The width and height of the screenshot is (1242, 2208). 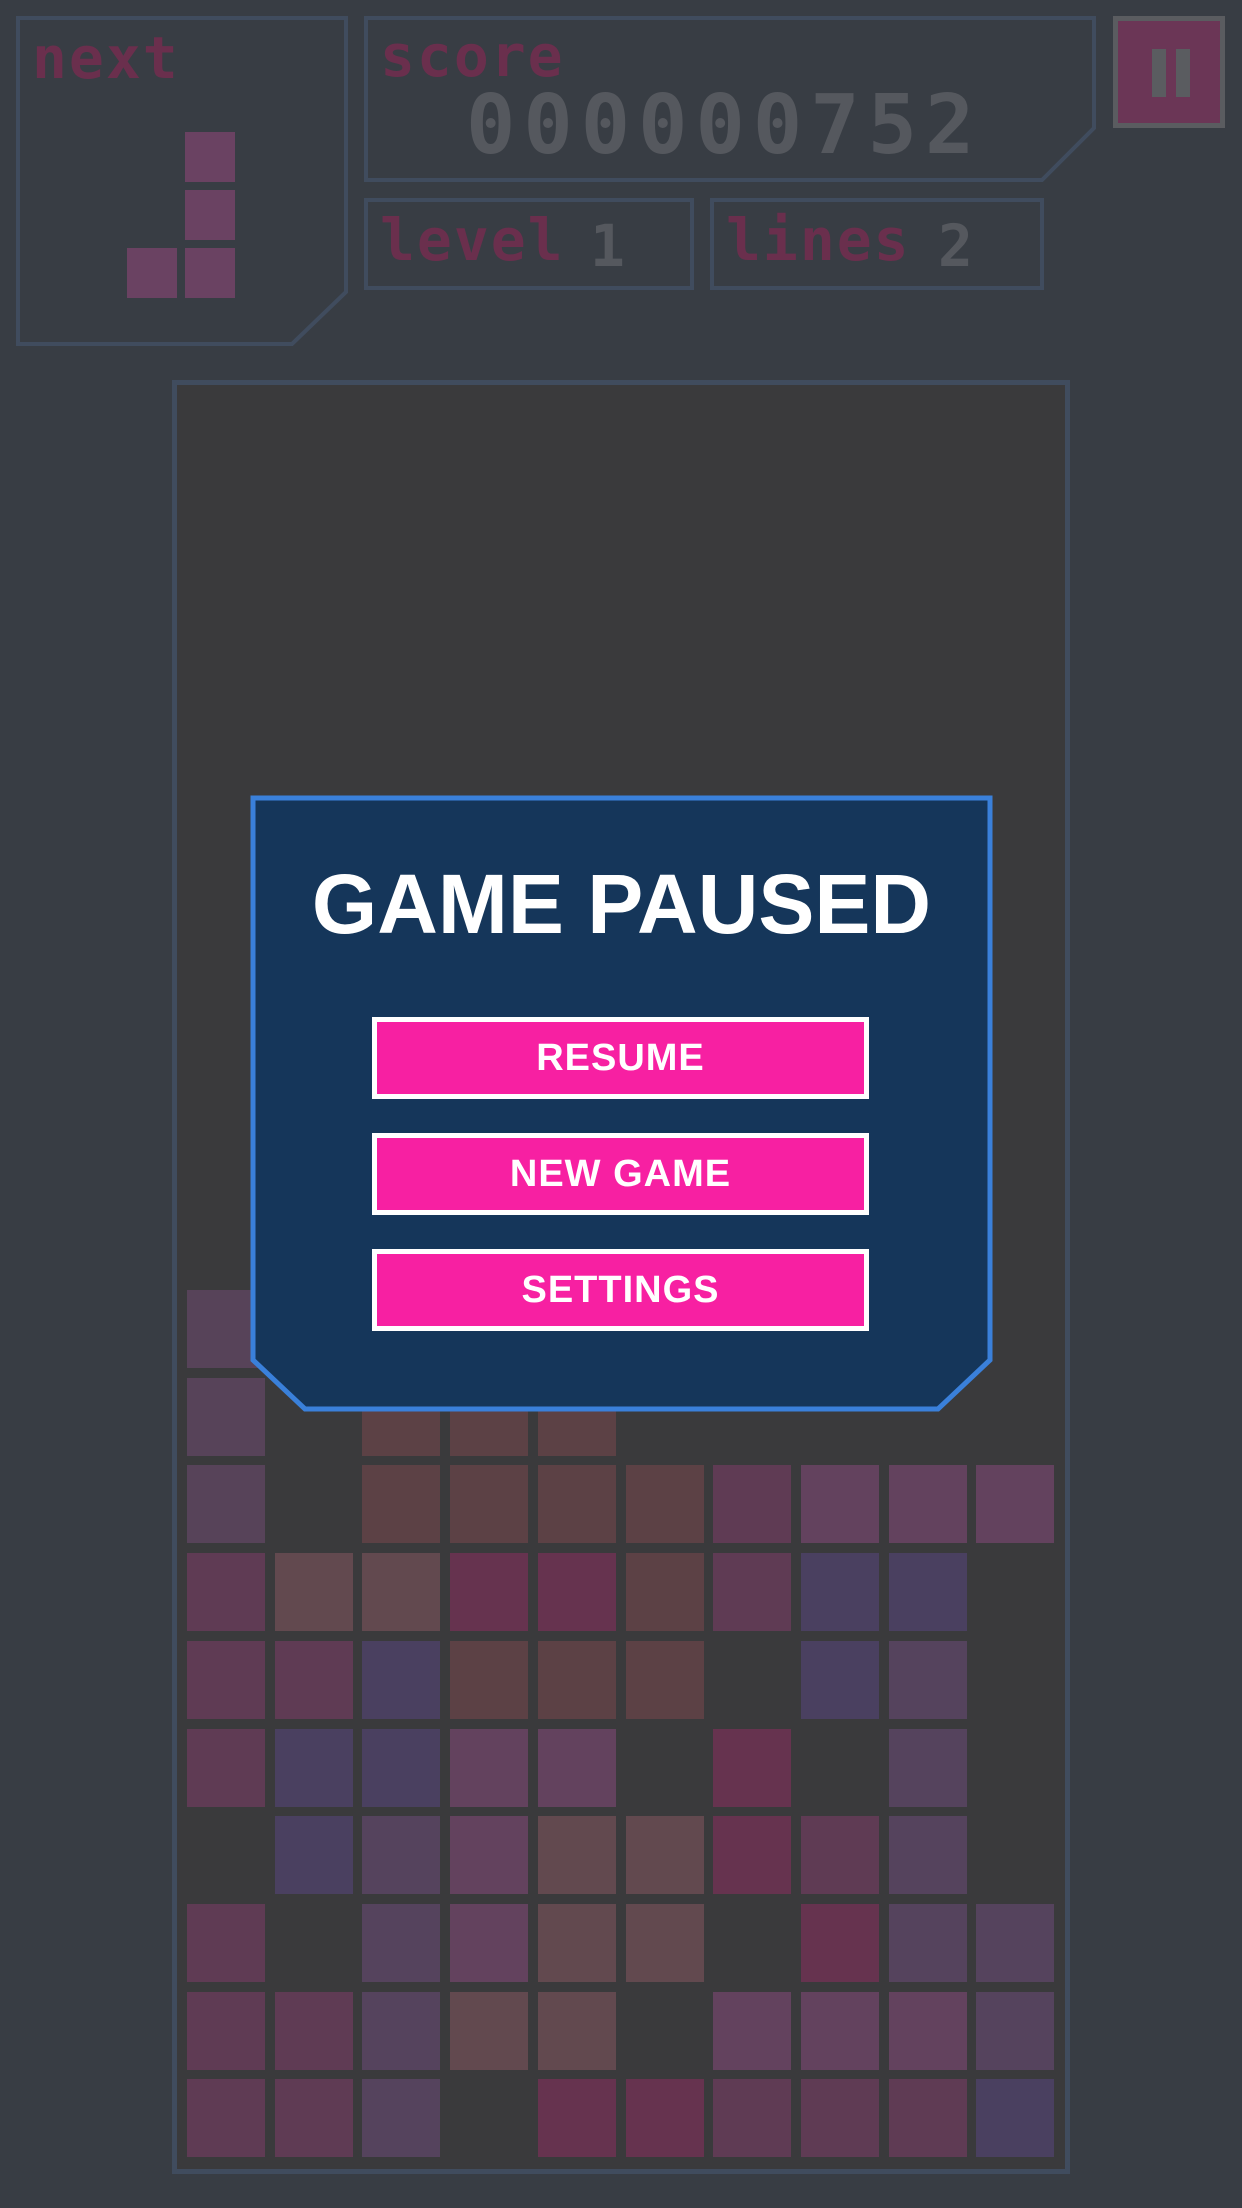 I want to click on score-value: 000000752, so click(x=724, y=125).